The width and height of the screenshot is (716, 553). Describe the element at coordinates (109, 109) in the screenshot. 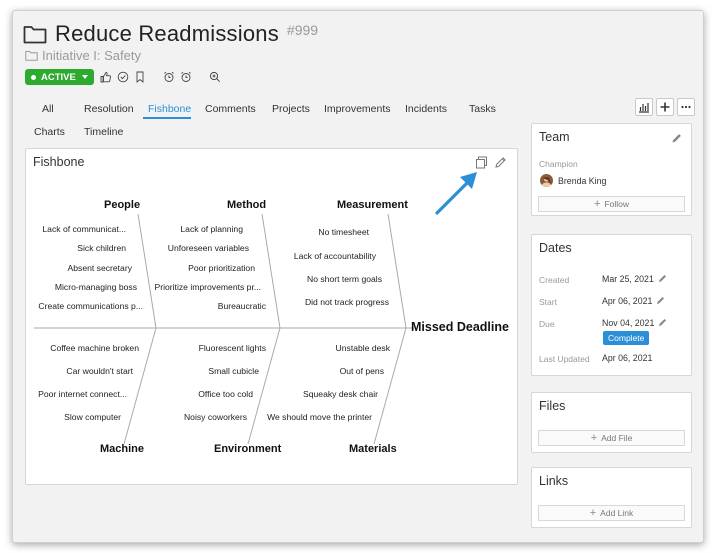

I see `tab-resolution: Resolution` at that location.